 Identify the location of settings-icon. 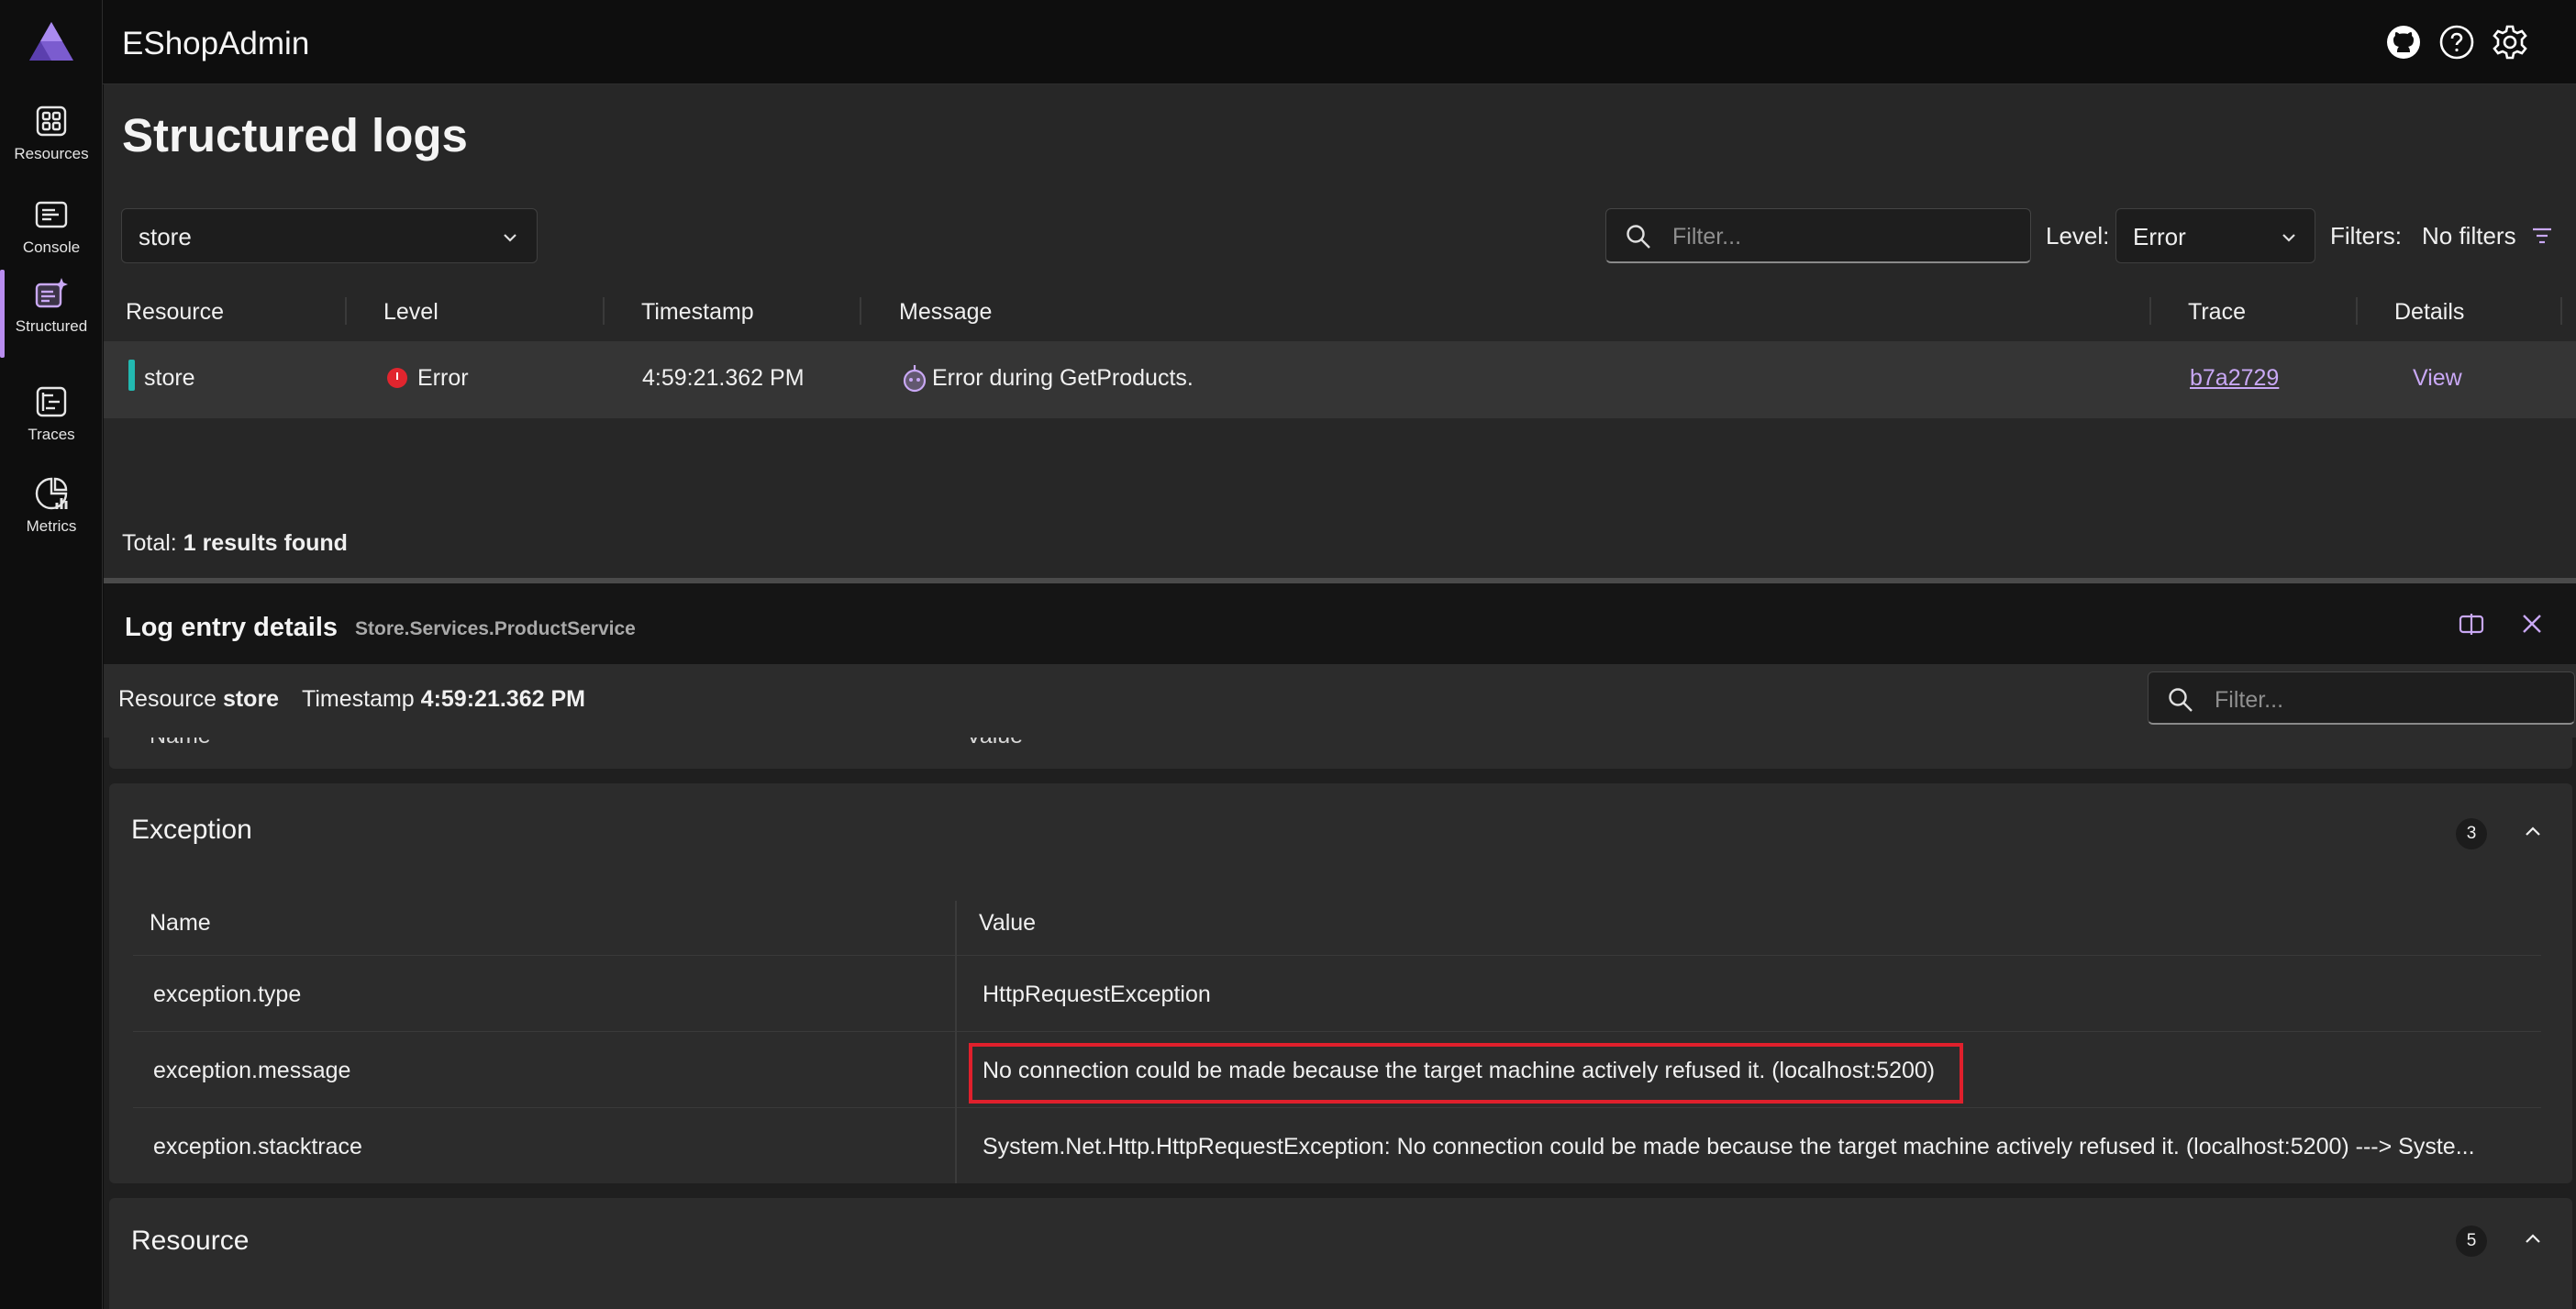
(2510, 42).